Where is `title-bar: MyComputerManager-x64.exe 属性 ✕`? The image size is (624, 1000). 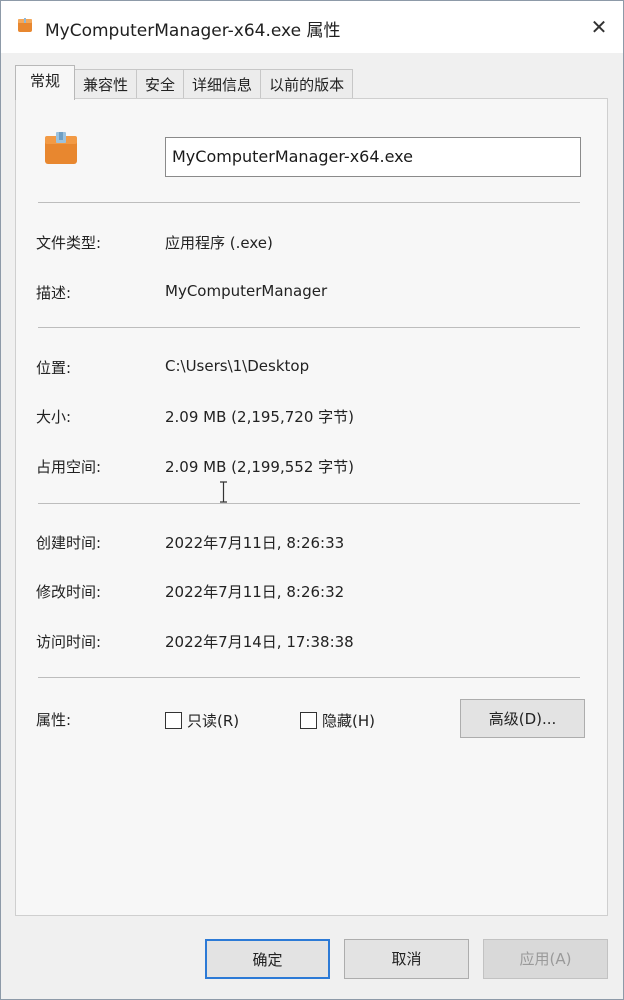
title-bar: MyComputerManager-x64.exe 属性 ✕ is located at coordinates (312, 27).